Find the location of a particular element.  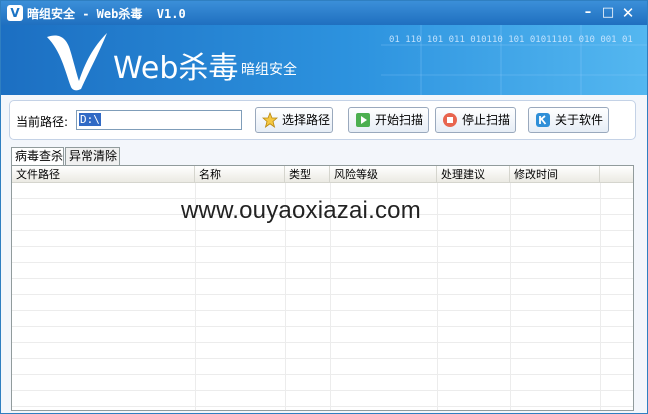

banner-product-name: Web杀毒 is located at coordinates (176, 68).